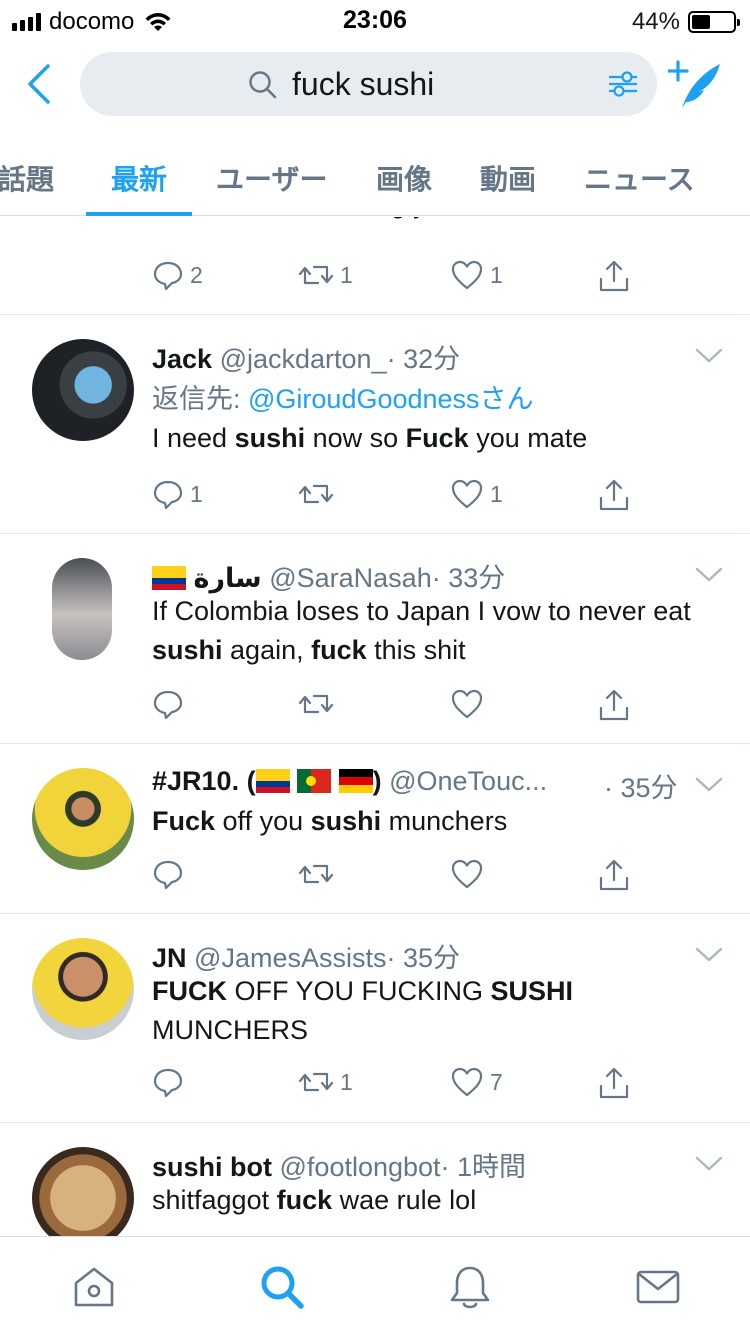 This screenshot has height=1334, width=750. Describe the element at coordinates (476, 1082) in the screenshot. I see `like-button: 7` at that location.